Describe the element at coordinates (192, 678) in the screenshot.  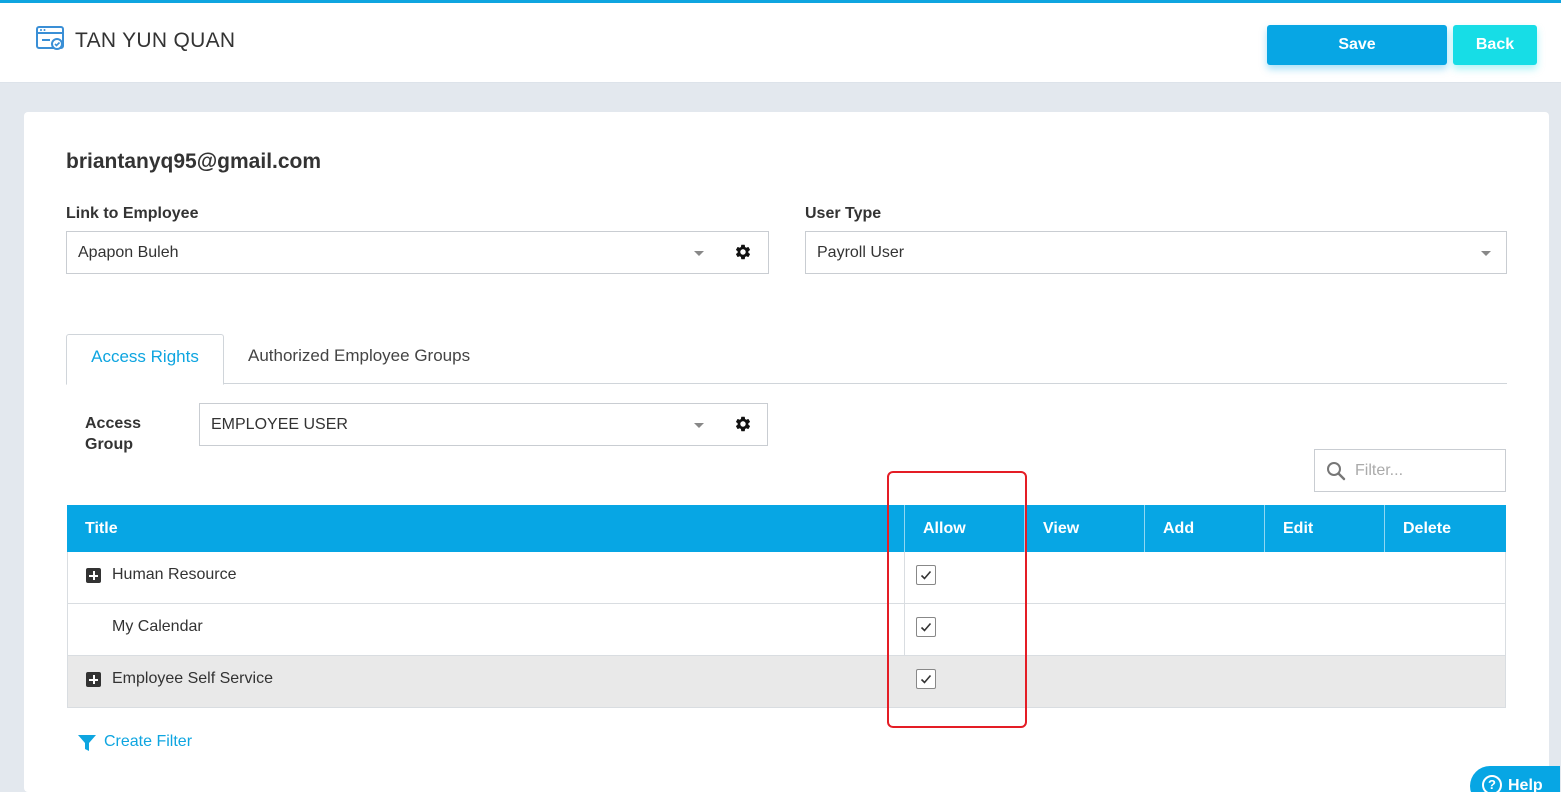
I see `row-title: Employee Self Service` at that location.